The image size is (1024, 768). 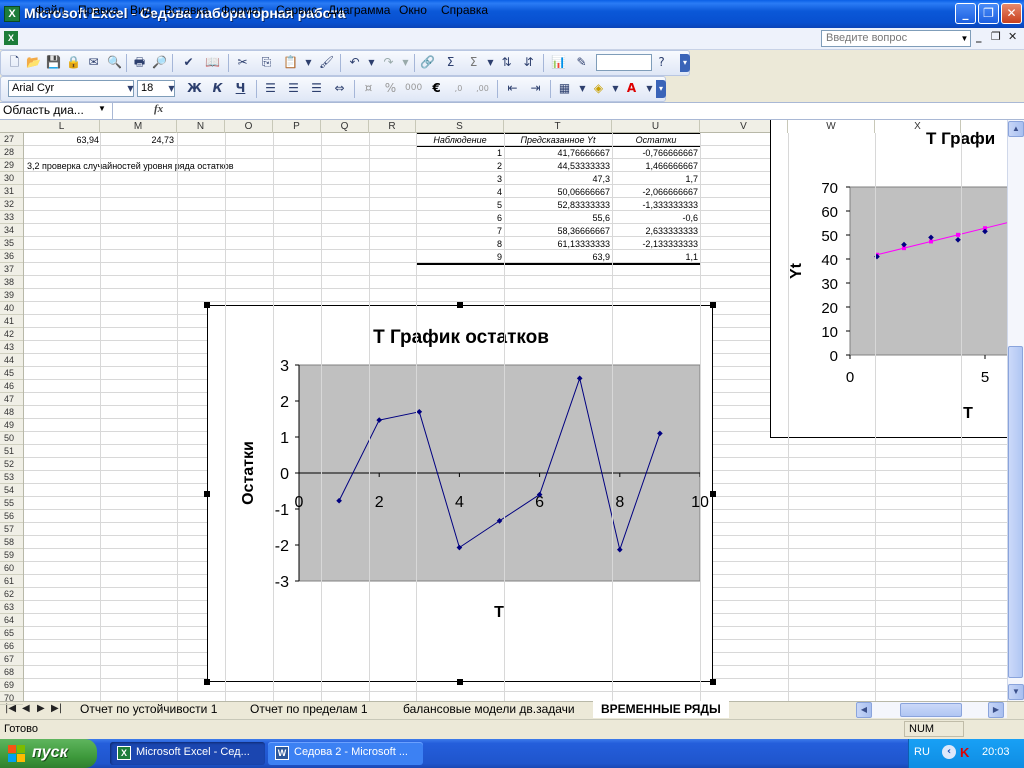 I want to click on print-preview-icon: 🔎, so click(x=159, y=62).